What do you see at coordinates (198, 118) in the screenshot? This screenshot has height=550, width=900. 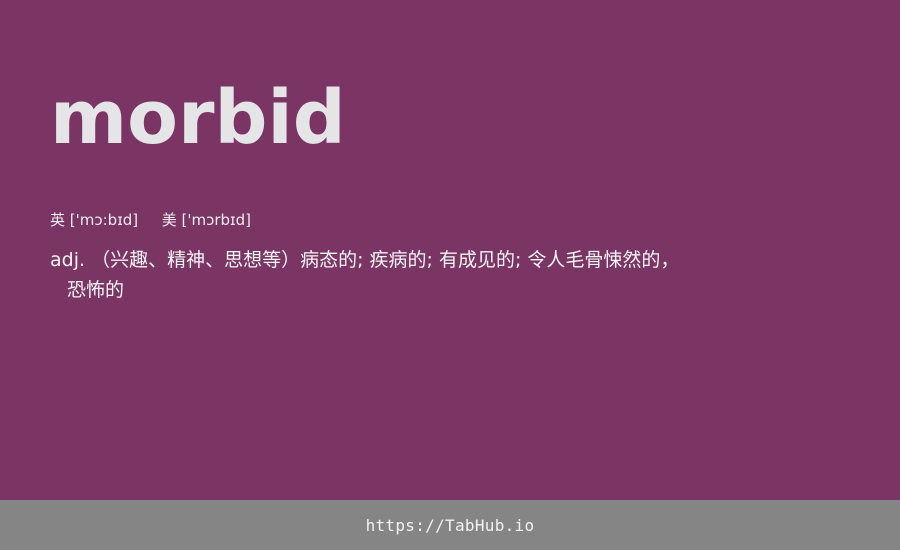 I see `headword: morbid` at bounding box center [198, 118].